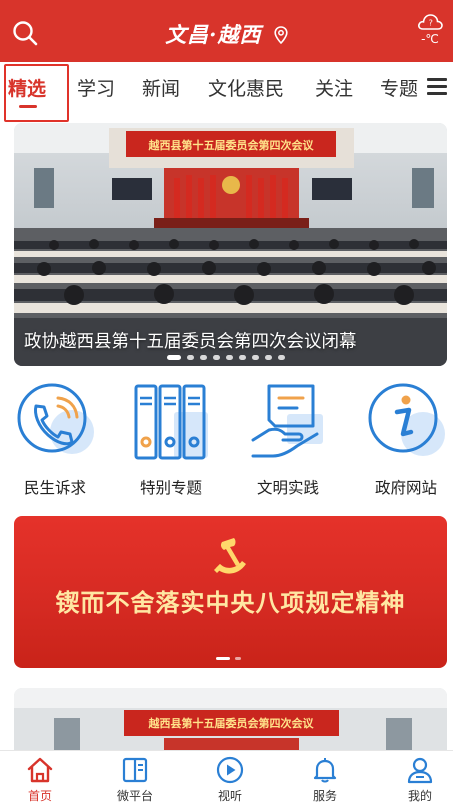  I want to click on info-icon, so click(406, 419).